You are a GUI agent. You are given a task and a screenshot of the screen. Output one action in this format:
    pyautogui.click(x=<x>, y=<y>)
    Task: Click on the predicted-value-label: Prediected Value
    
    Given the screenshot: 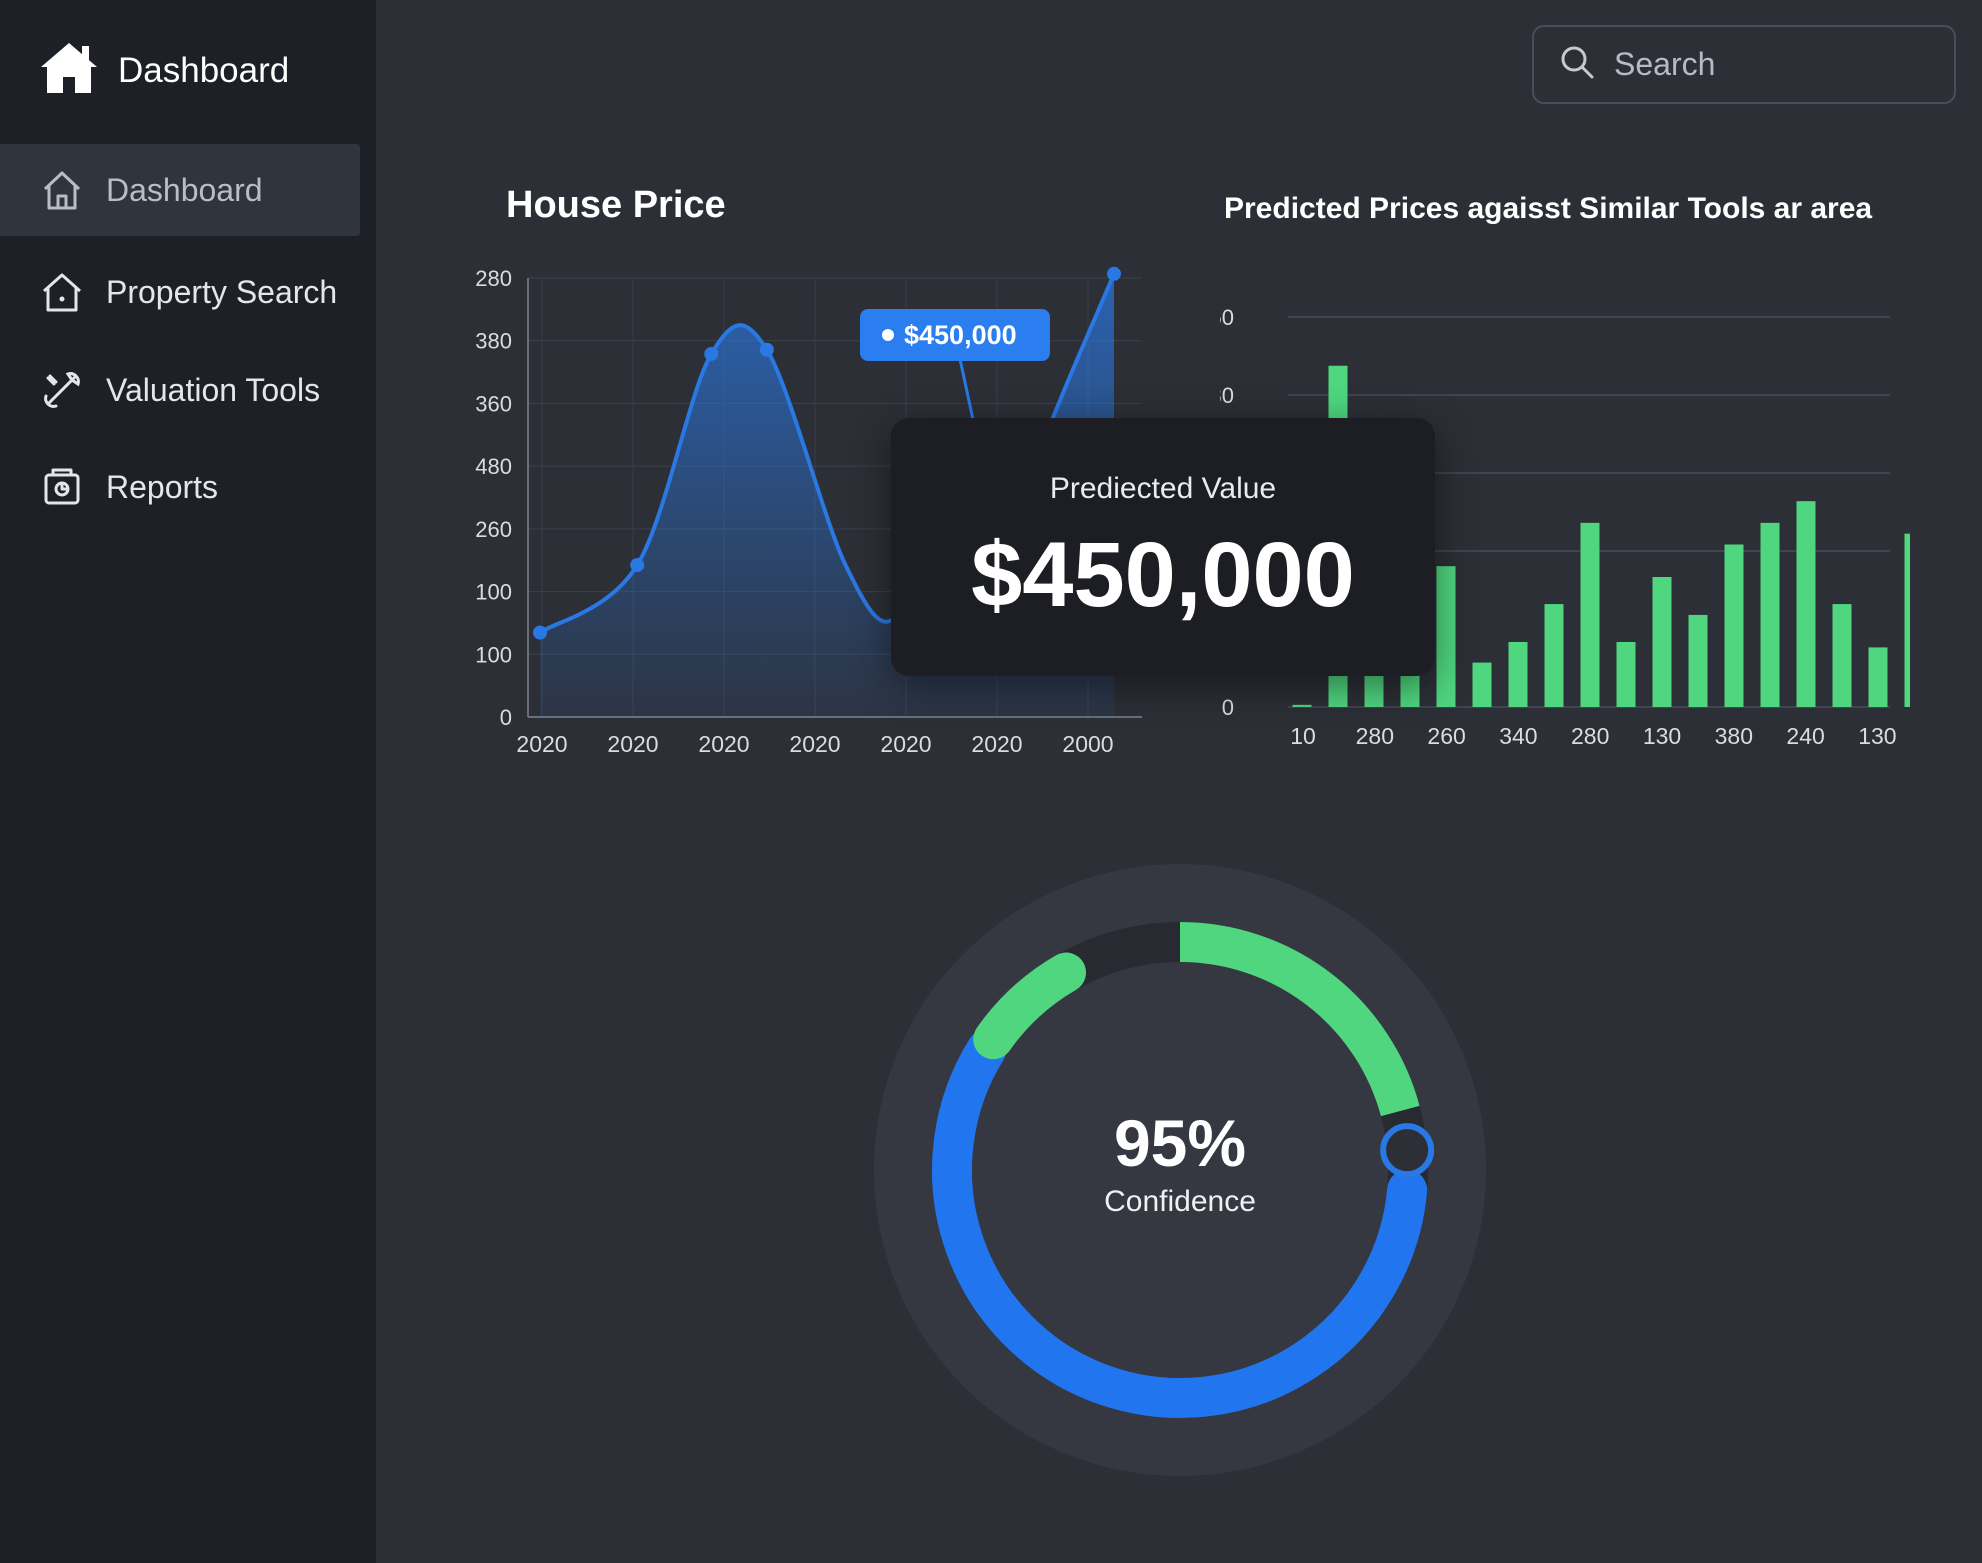 What is the action you would take?
    pyautogui.click(x=1163, y=488)
    